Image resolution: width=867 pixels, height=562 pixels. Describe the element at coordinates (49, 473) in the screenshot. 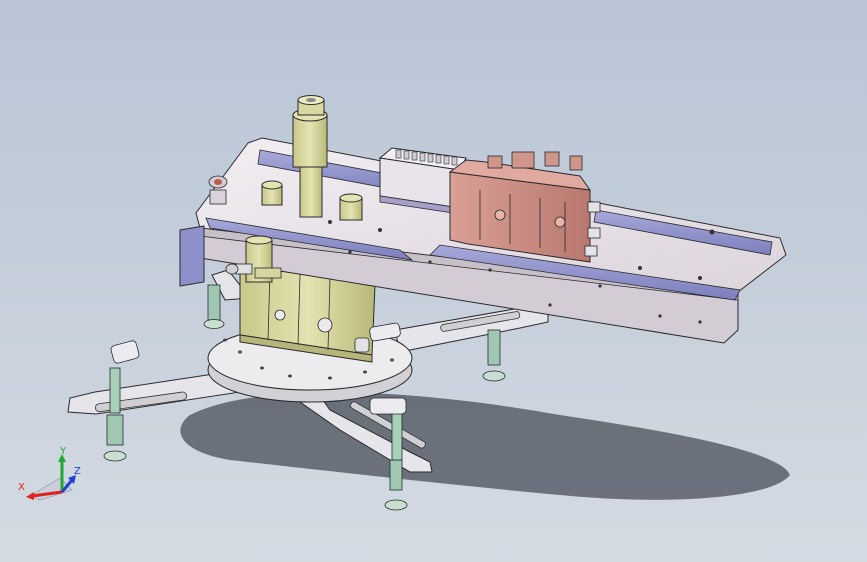

I see `coordinate-triad: Y X Z` at that location.